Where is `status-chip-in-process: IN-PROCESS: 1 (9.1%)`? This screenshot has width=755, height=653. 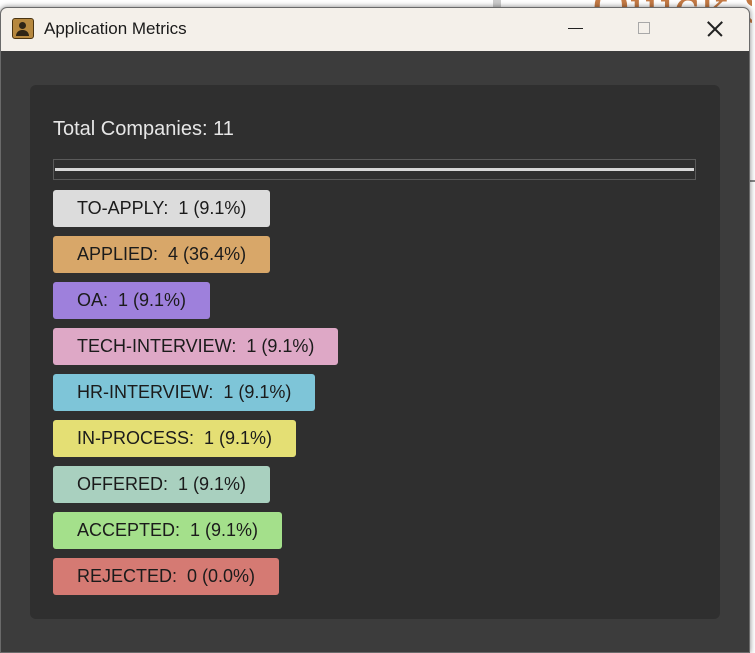
status-chip-in-process: IN-PROCESS: 1 (9.1%) is located at coordinates (175, 438).